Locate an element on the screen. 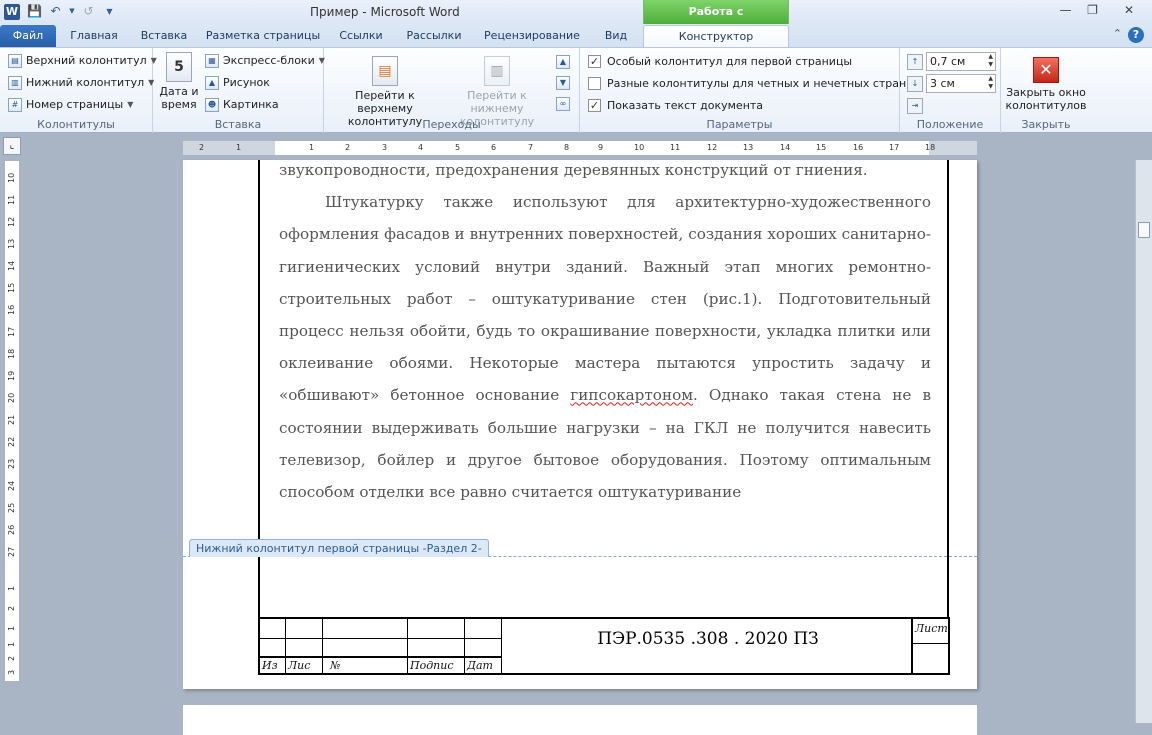 The image size is (1152, 735). vertical-scrollbar is located at coordinates (1143, 441).